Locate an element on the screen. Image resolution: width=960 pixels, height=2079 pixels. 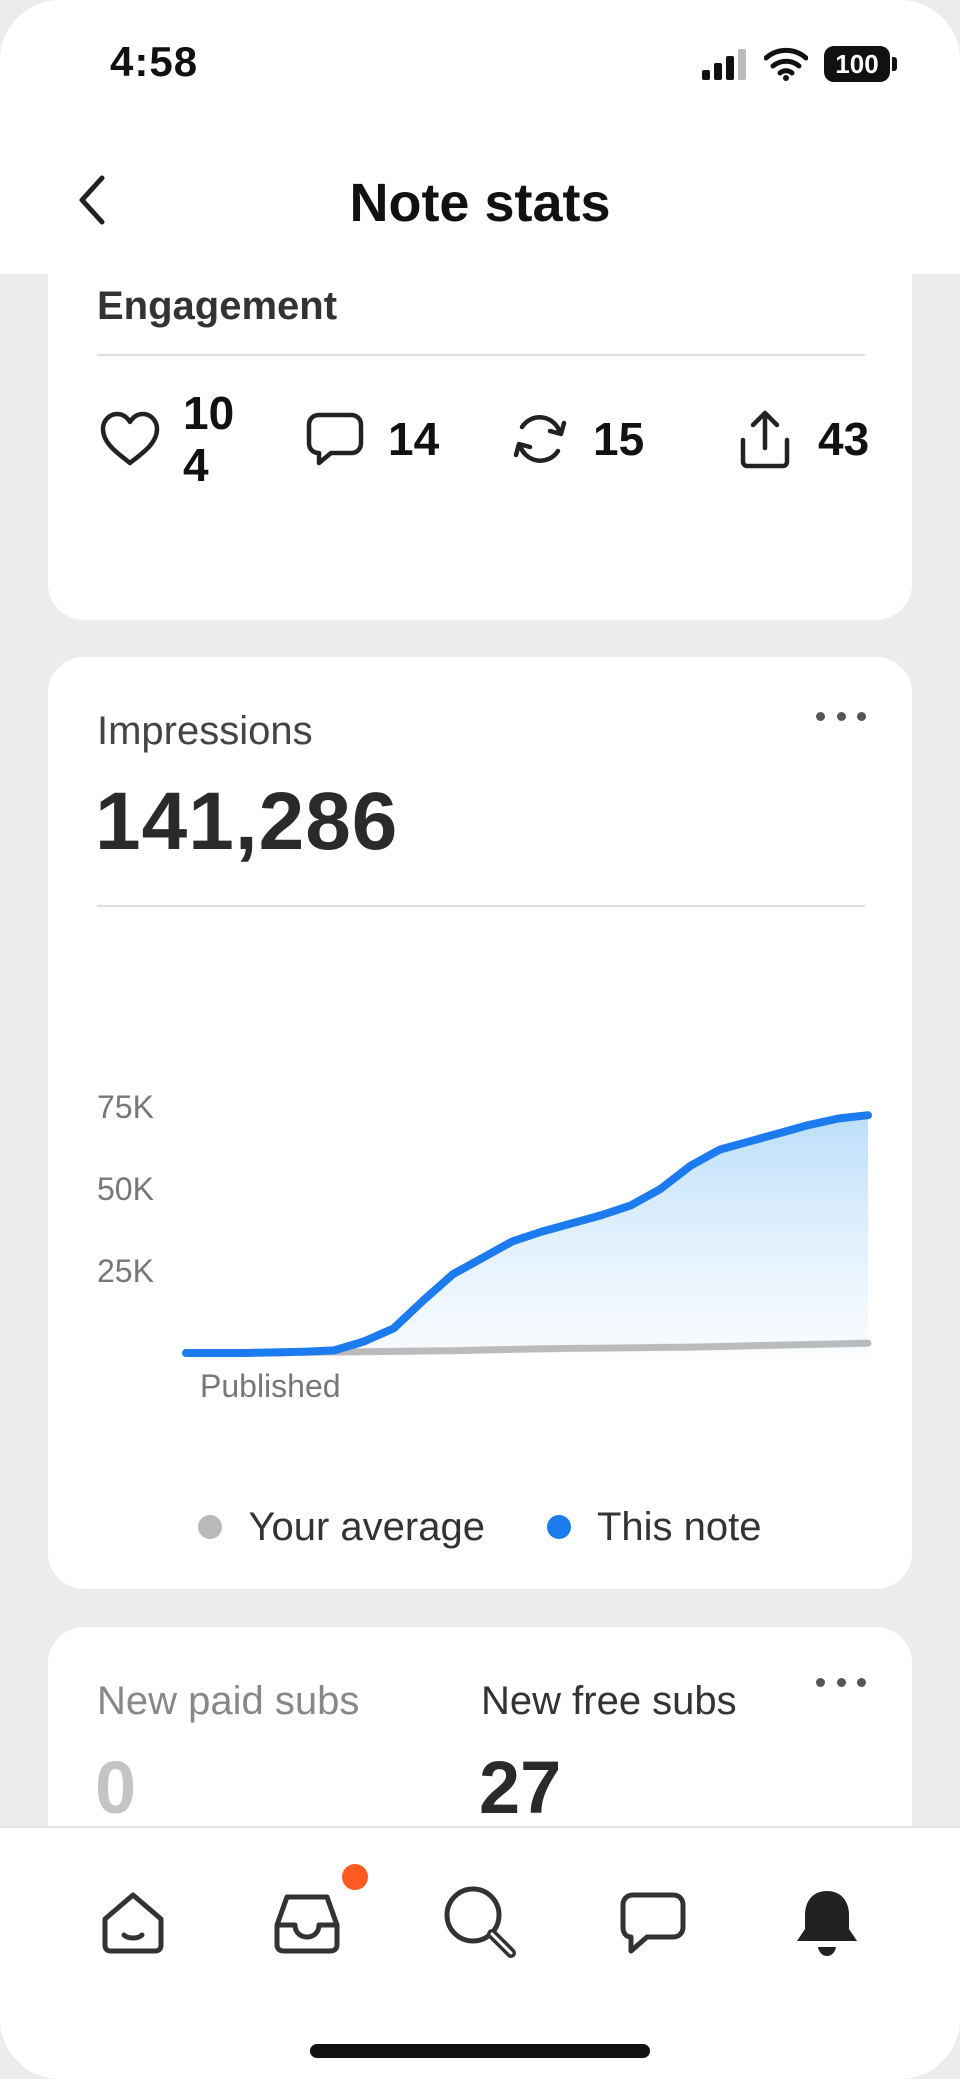
tab-bar is located at coordinates (480, 1952).